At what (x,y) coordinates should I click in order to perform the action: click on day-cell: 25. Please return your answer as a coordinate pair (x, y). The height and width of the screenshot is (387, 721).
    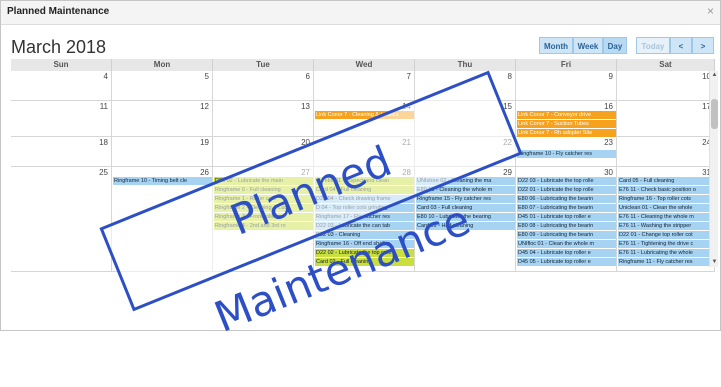
    Looking at the image, I should click on (61, 219).